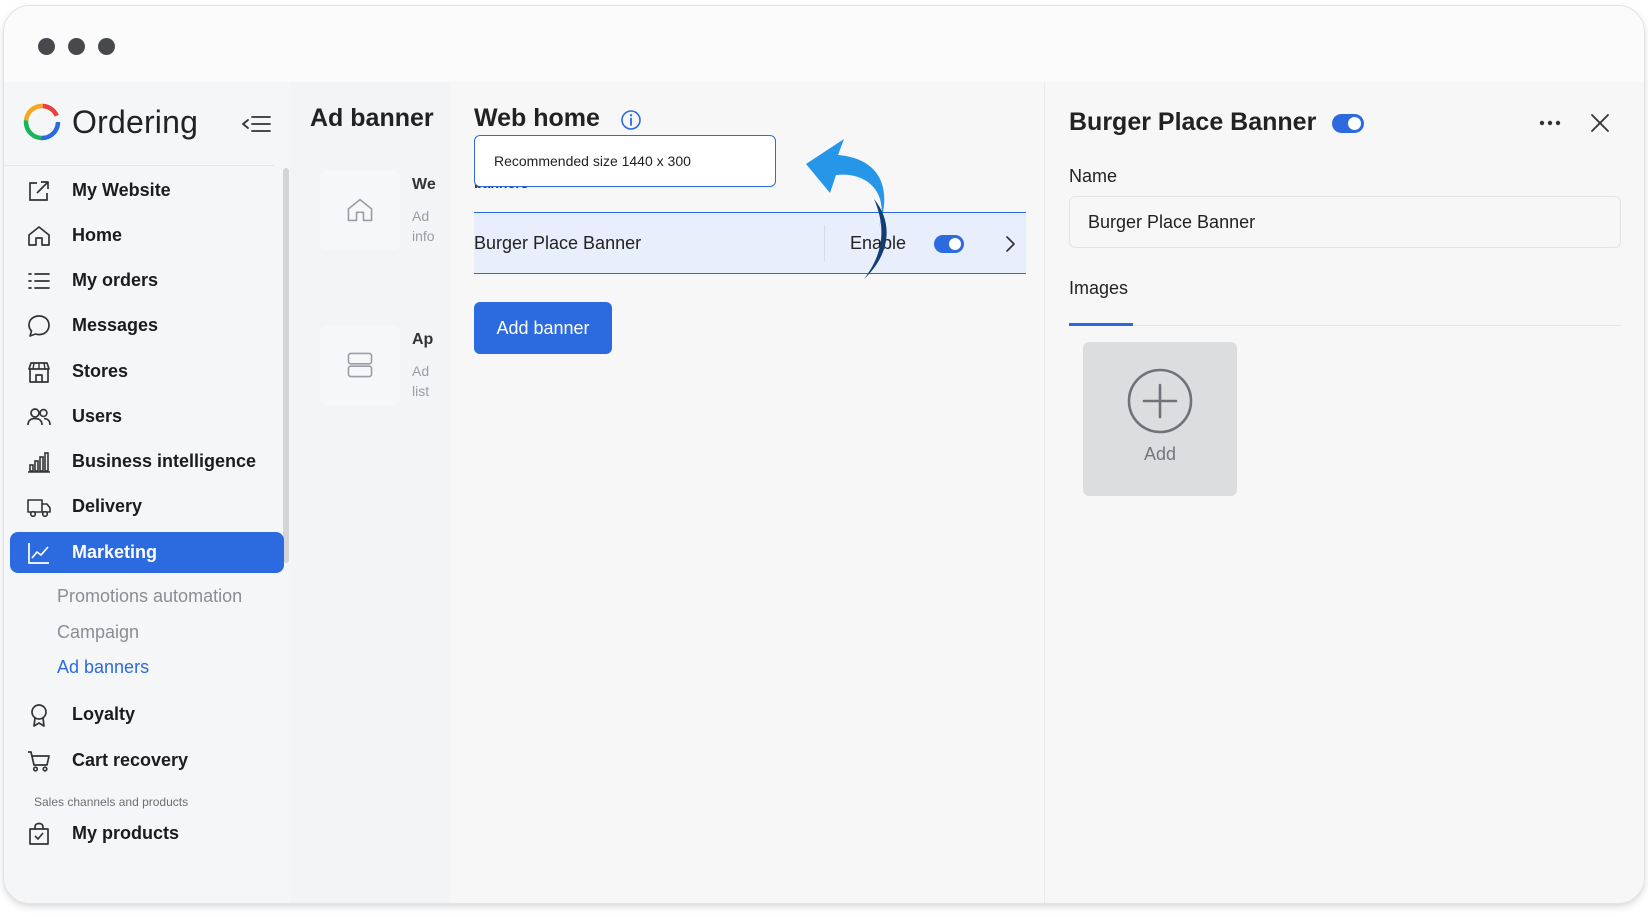 Image resolution: width=1648 pixels, height=917 pixels. I want to click on chevron-right-icon, so click(1011, 244).